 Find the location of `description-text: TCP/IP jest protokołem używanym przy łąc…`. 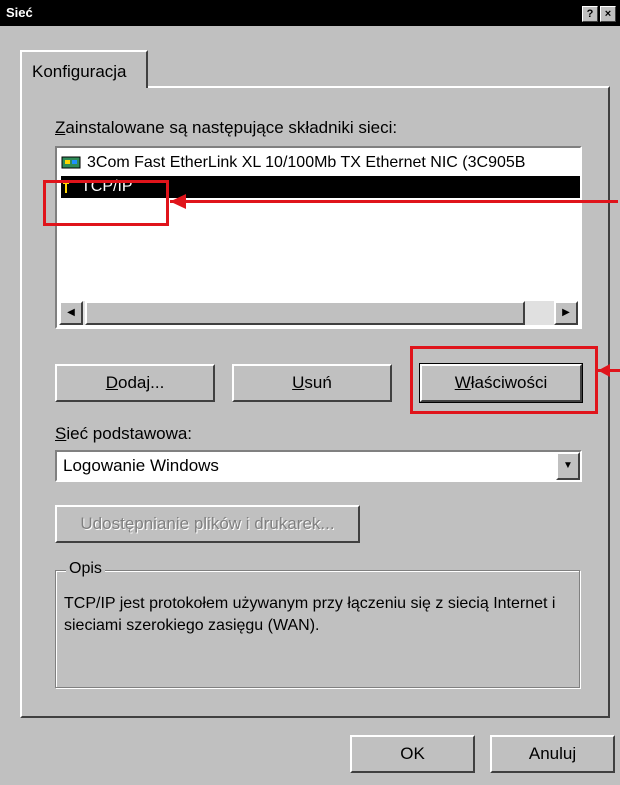

description-text: TCP/IP jest protokołem używanym przy łąc… is located at coordinates (310, 614).